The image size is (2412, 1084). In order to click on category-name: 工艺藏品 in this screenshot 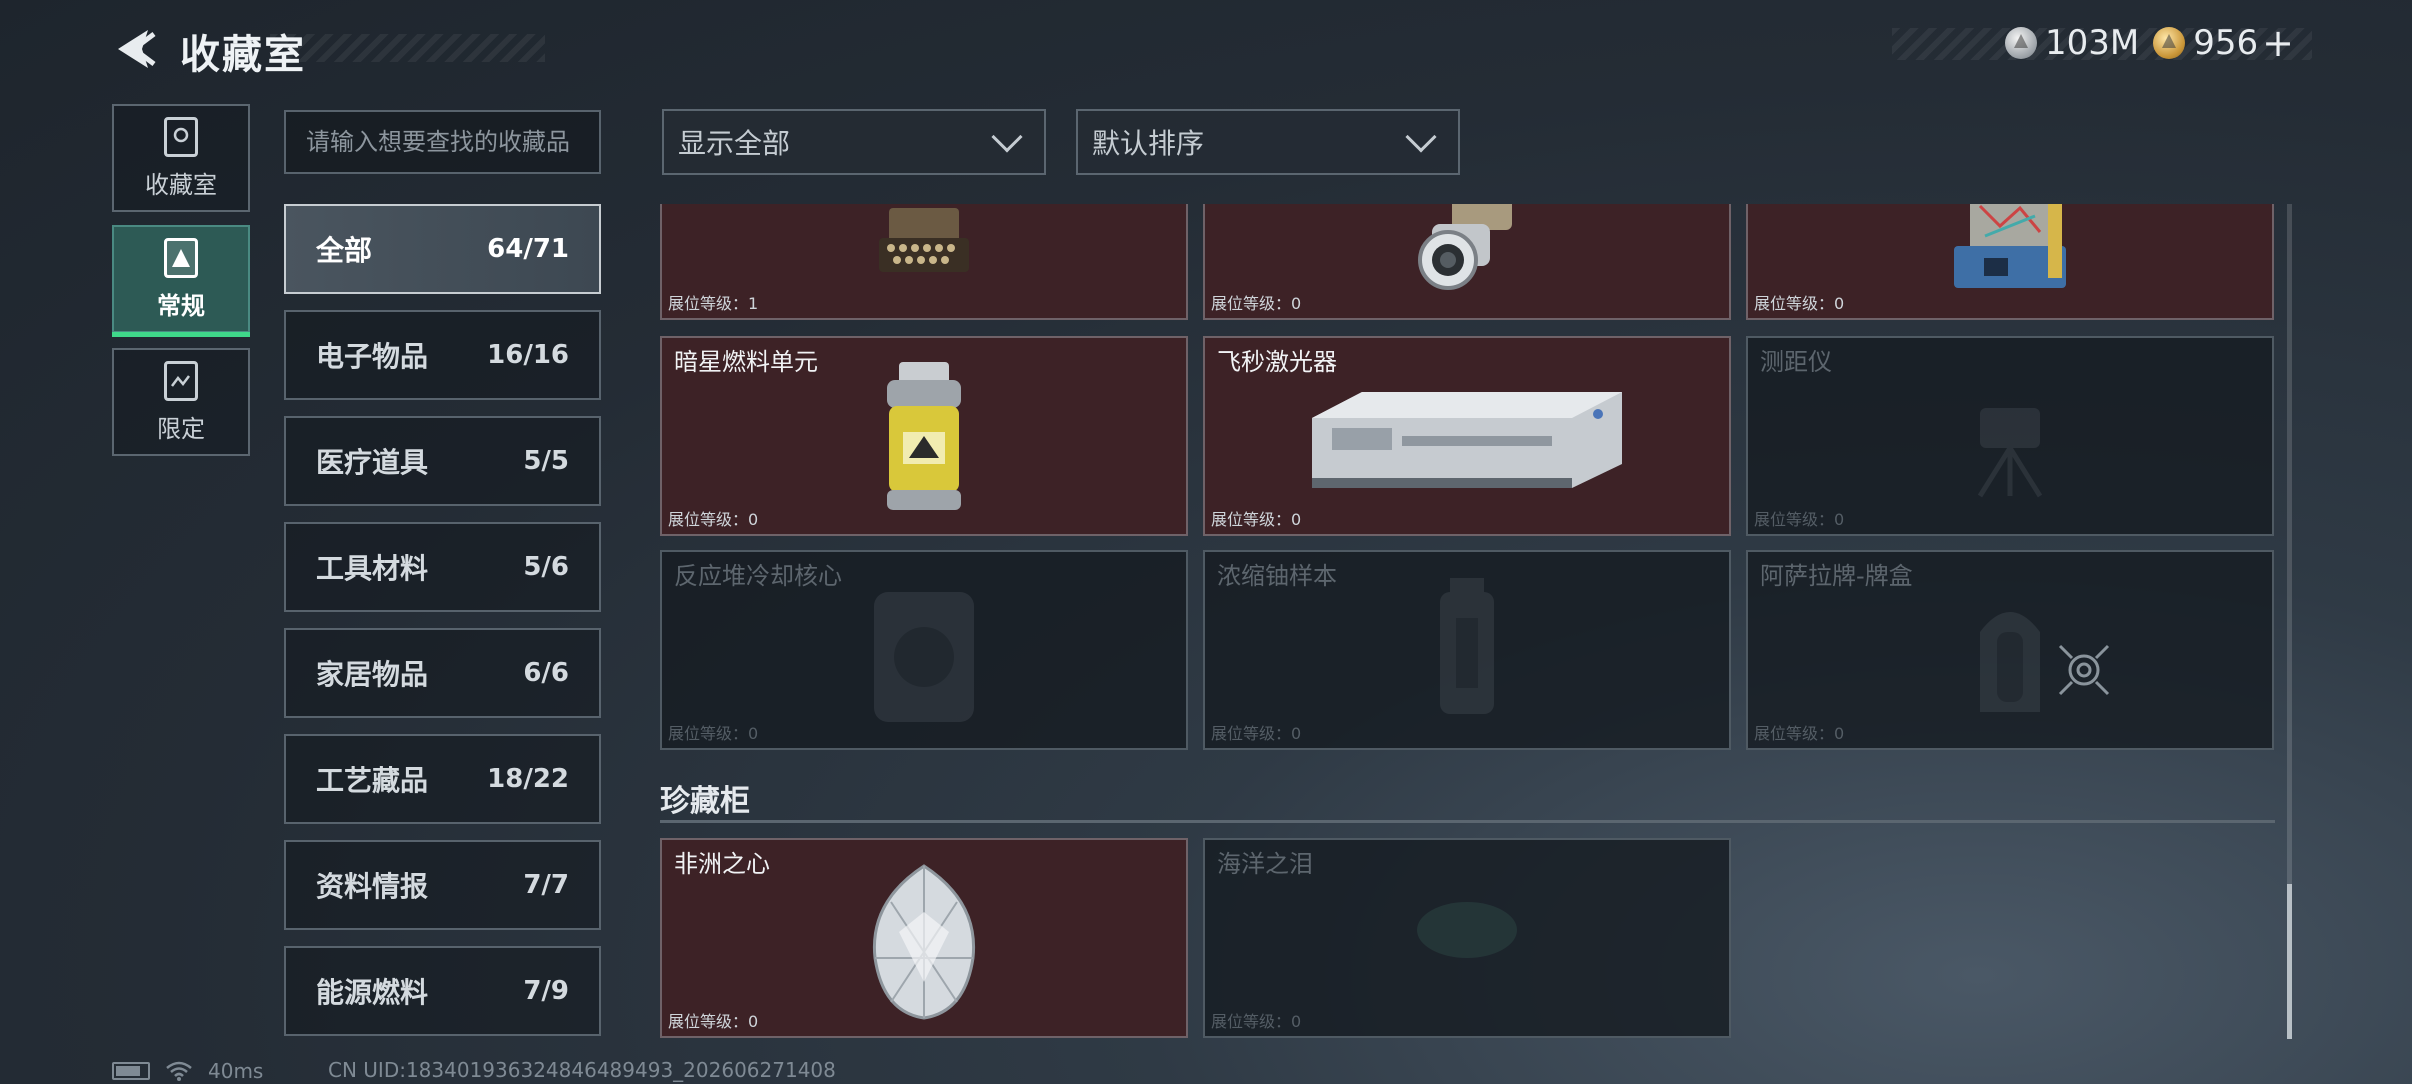, I will do `click(372, 780)`.